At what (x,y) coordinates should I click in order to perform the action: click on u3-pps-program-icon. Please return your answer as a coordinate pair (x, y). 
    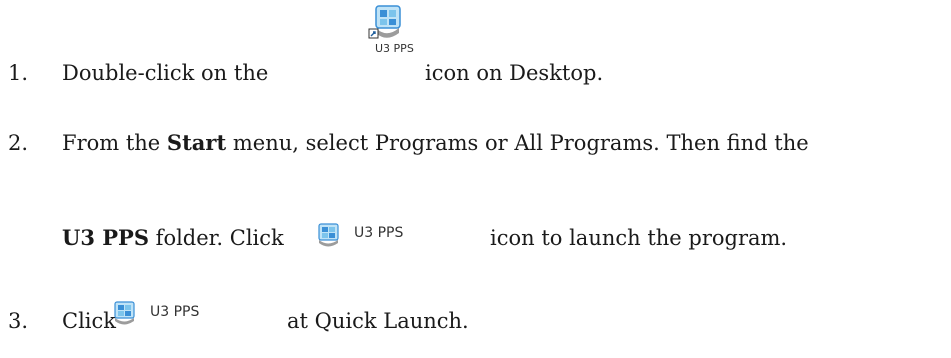
    Looking at the image, I should click on (329, 235).